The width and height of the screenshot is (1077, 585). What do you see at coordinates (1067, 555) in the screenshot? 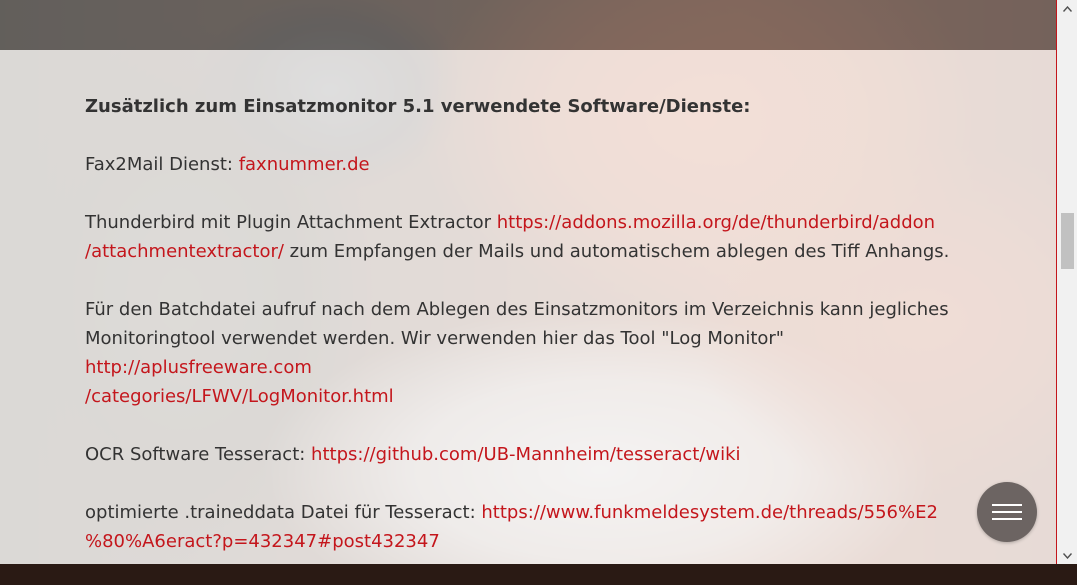
I see `chevron-down-icon` at bounding box center [1067, 555].